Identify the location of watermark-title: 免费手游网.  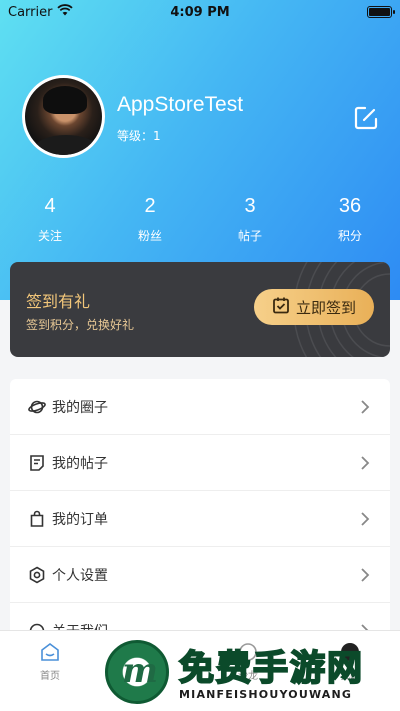
(271, 669).